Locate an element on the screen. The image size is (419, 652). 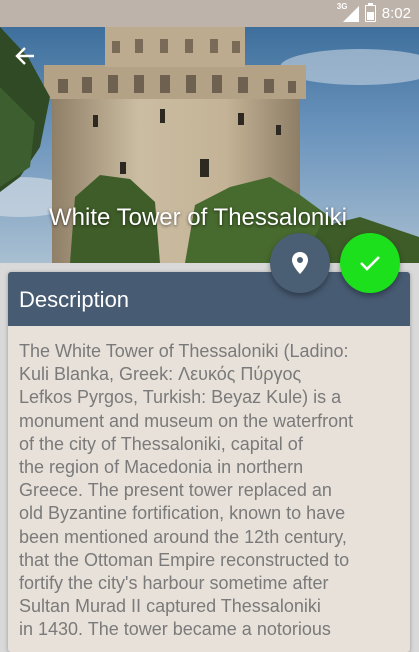
description-line: Sultan Murad II captured Thessaloniki is located at coordinates (170, 606).